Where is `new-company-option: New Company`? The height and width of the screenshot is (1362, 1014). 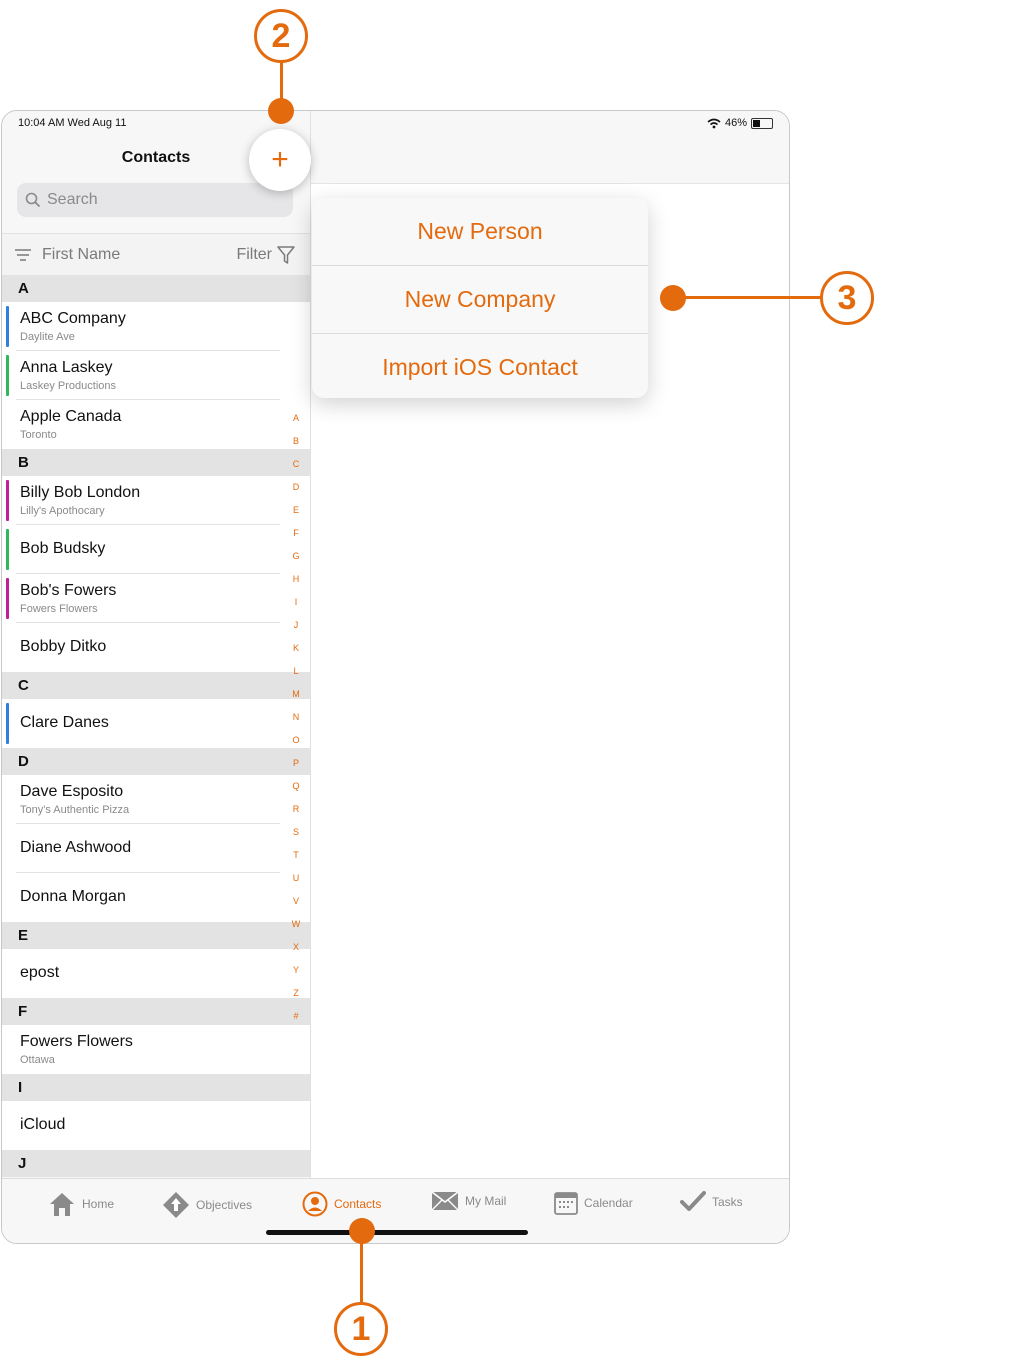 new-company-option: New Company is located at coordinates (480, 300).